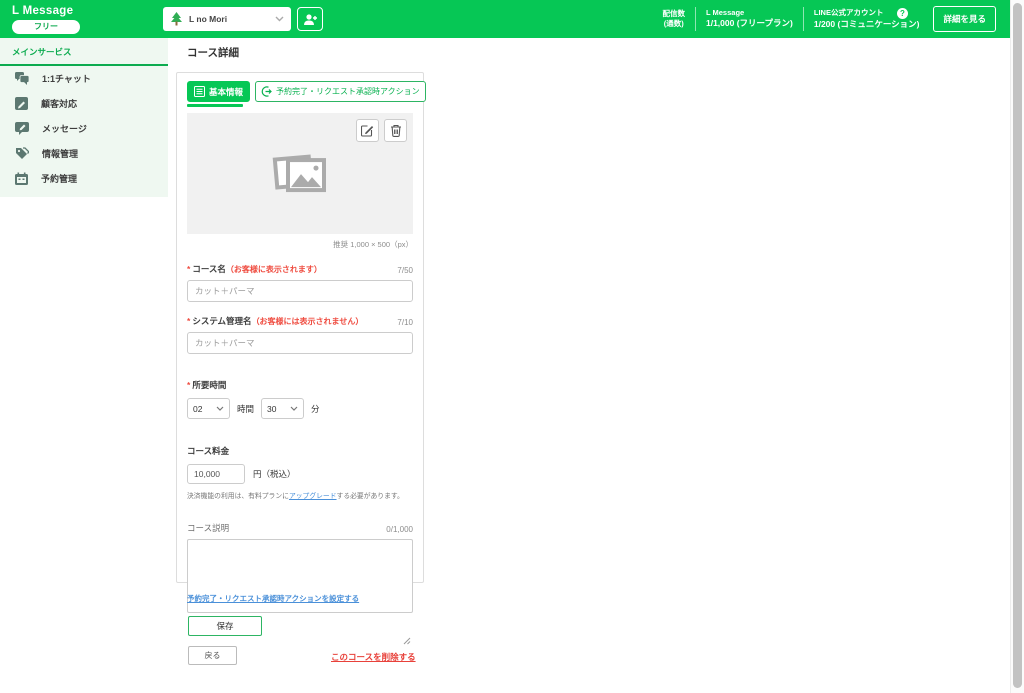 The image size is (1024, 693). I want to click on customer-support-icon, so click(21, 103).